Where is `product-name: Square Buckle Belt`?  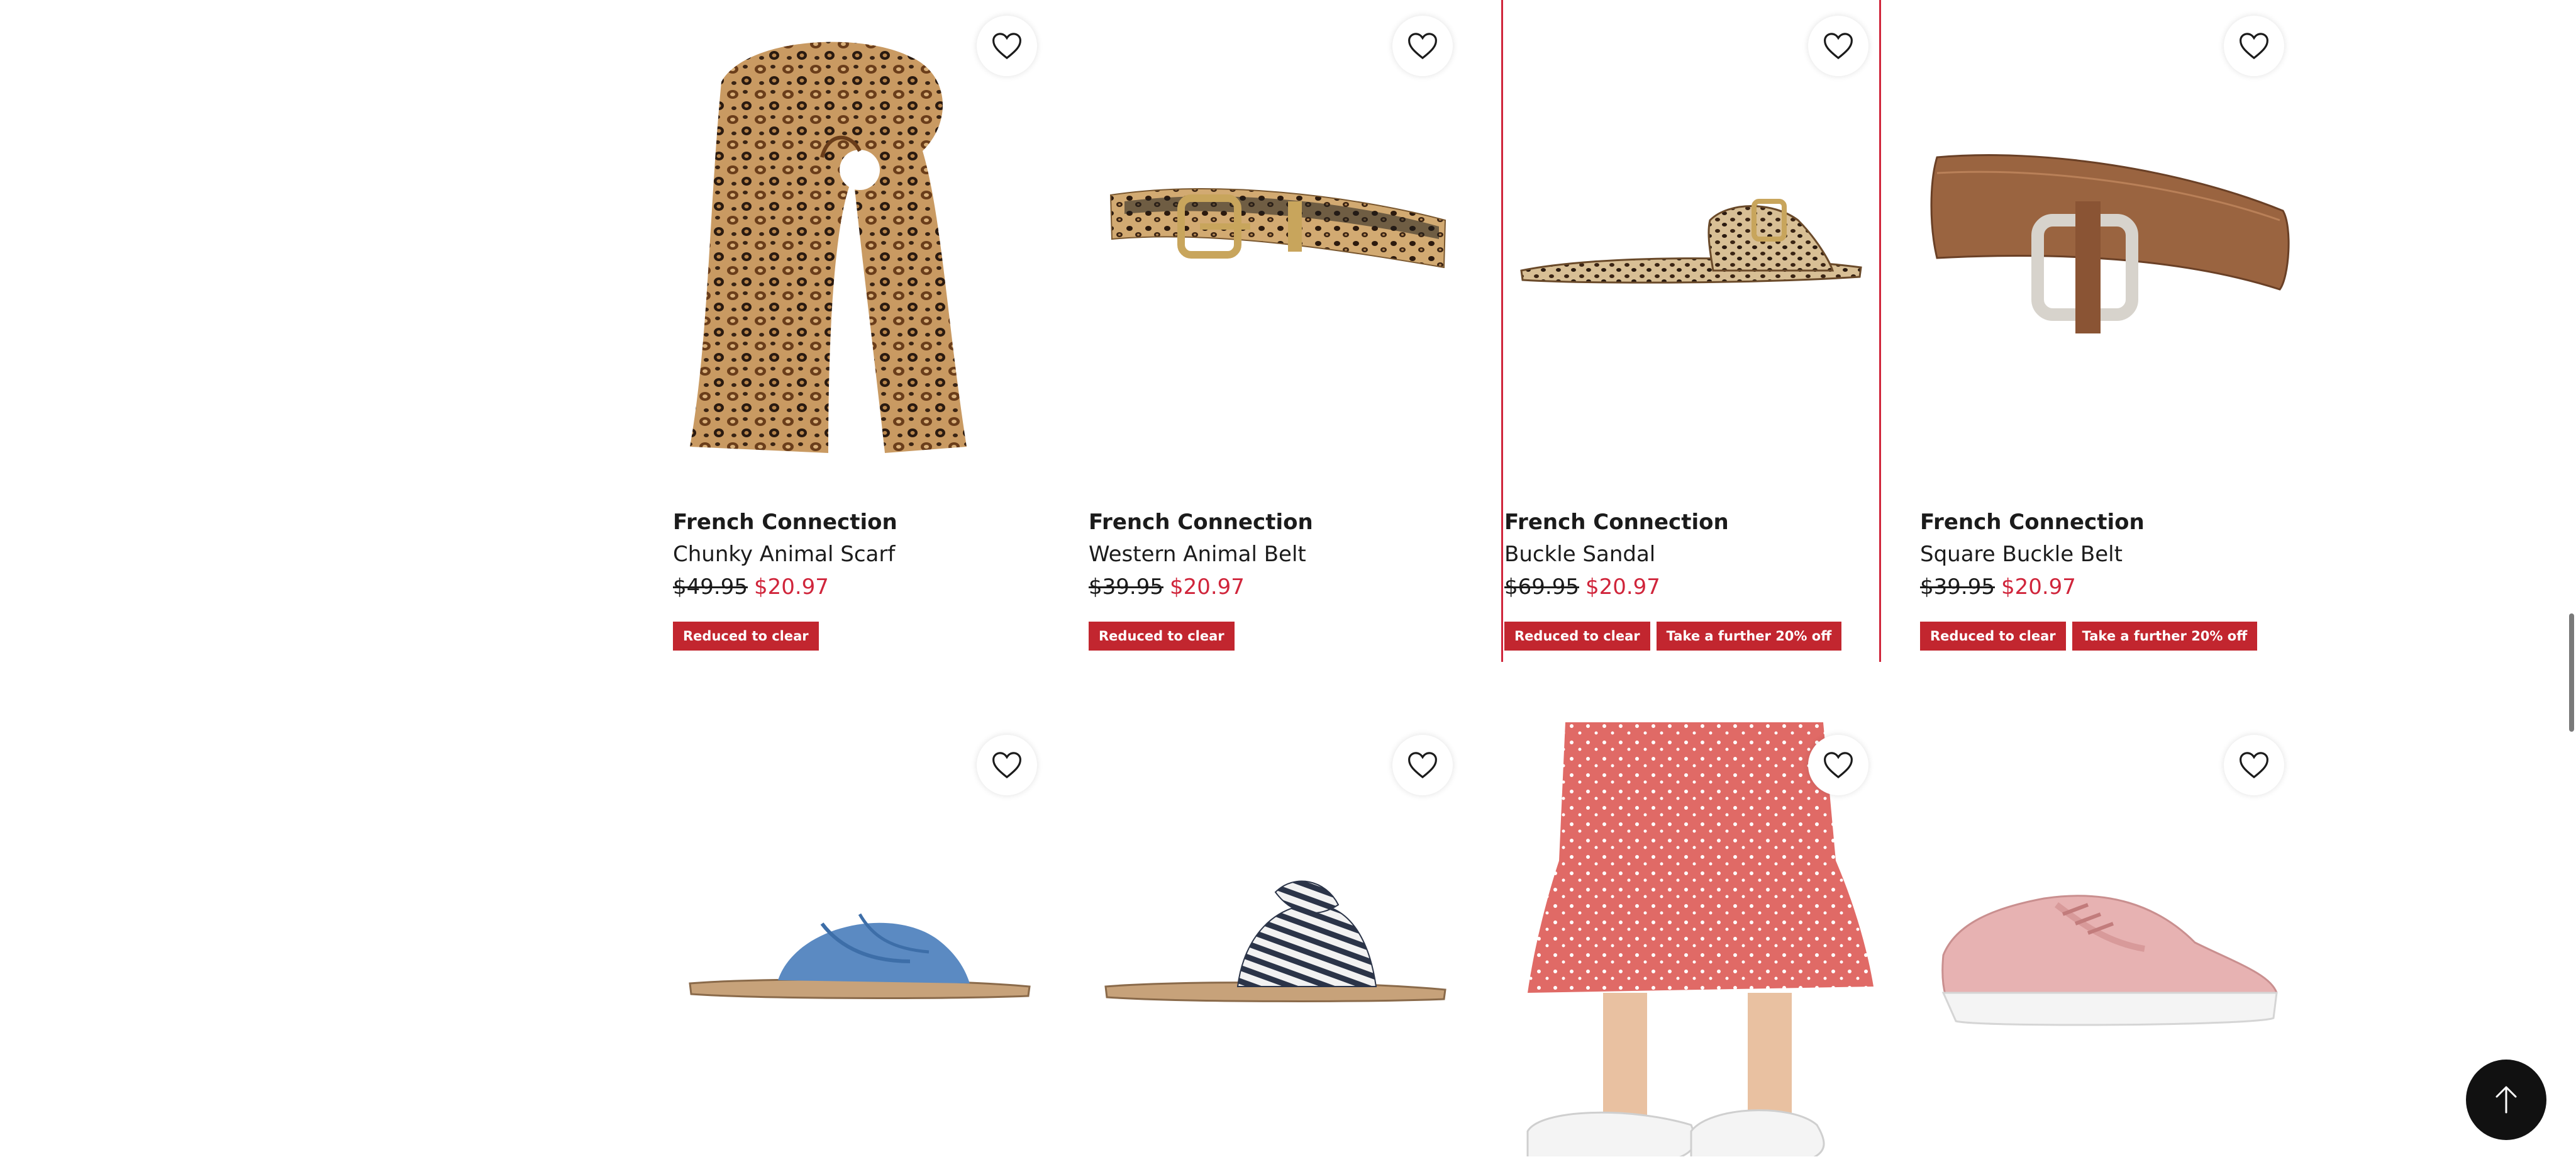 product-name: Square Buckle Belt is located at coordinates (2108, 554).